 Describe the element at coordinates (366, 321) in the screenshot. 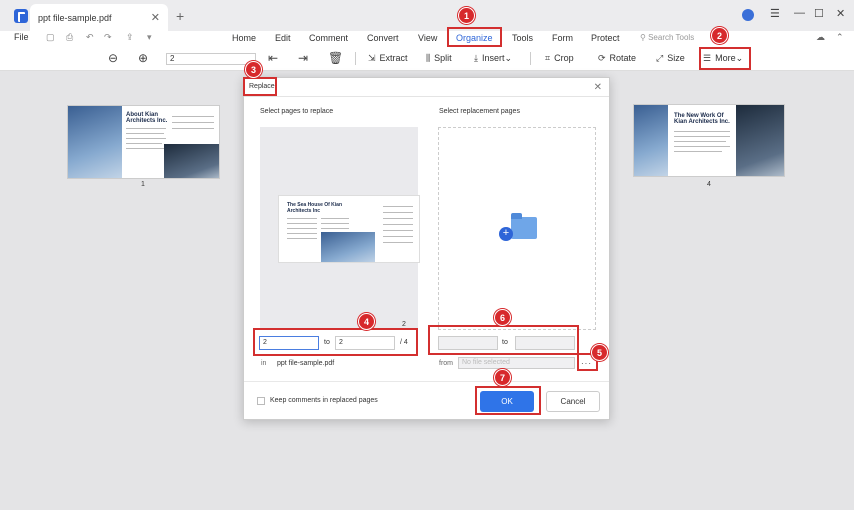

I see `step-badge-4: 4` at that location.